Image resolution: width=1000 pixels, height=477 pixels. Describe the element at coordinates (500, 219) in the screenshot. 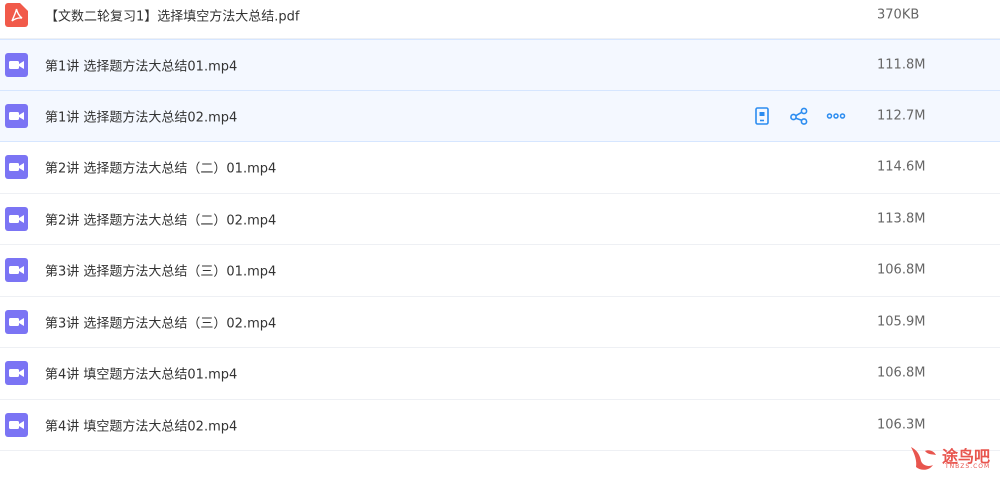

I see `file-row: 第2讲 选择题方法大总结（二）02.mp4 113.8M` at that location.